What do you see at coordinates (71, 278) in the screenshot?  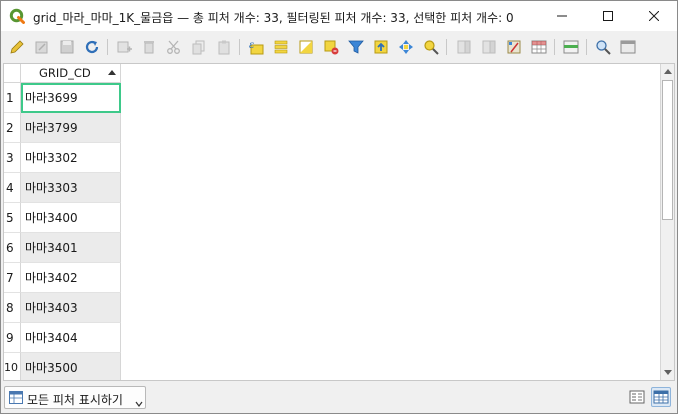 I see `table-cell: 마마3402` at bounding box center [71, 278].